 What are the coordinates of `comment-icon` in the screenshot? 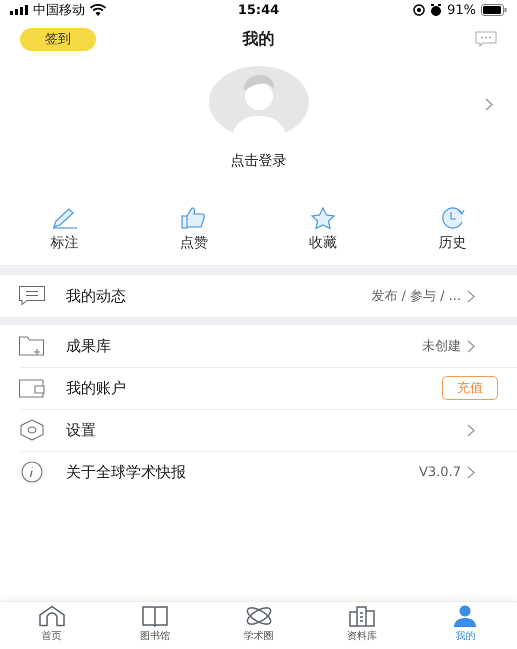 It's located at (32, 296).